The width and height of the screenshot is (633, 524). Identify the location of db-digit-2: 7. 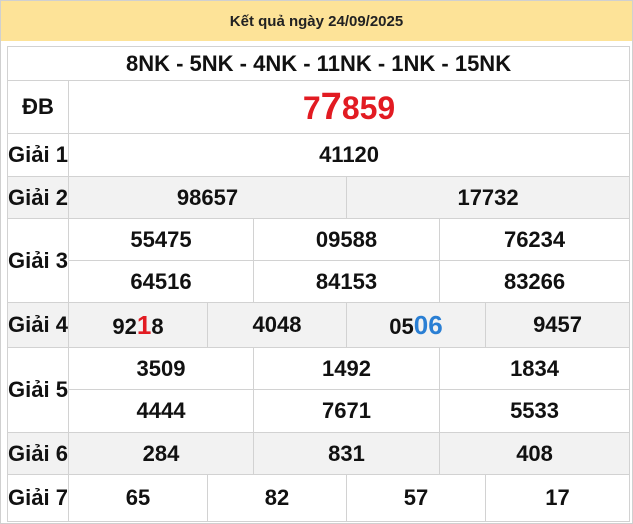
(331, 106).